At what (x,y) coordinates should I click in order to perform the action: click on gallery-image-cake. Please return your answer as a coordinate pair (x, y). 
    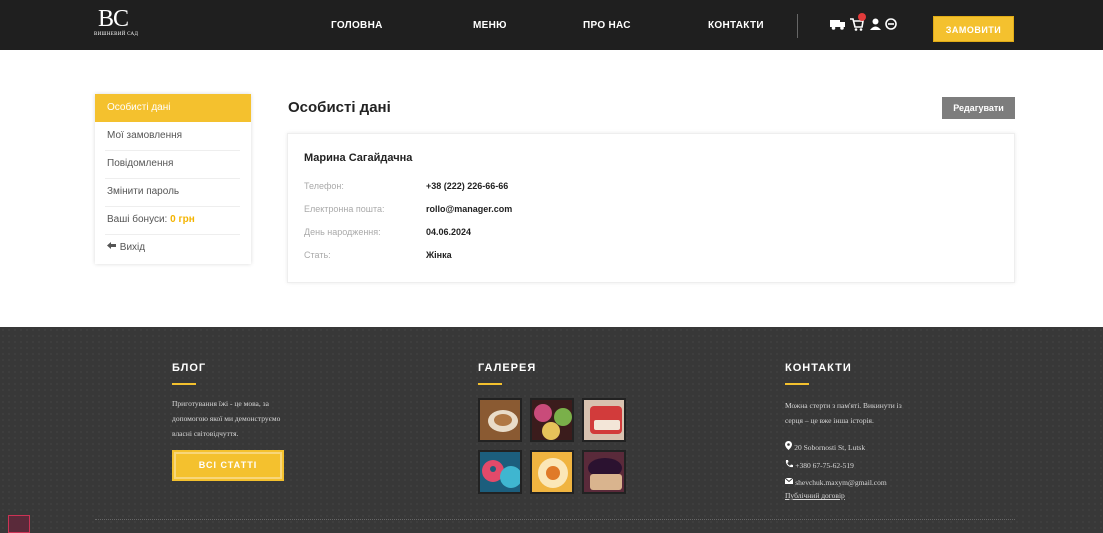
    Looking at the image, I should click on (604, 420).